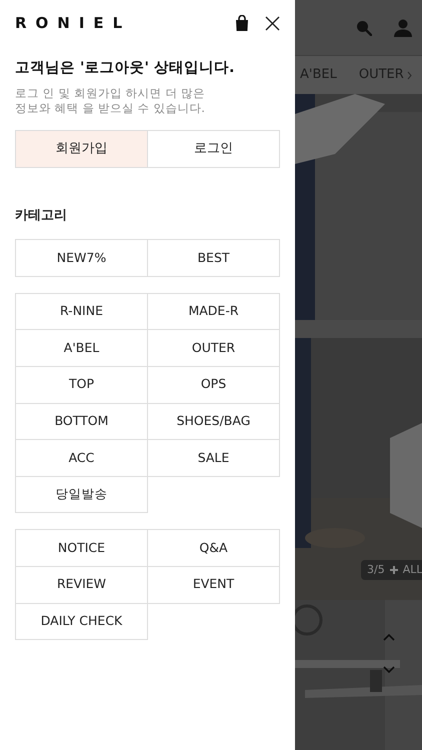  Describe the element at coordinates (110, 108) in the screenshot. I see `description-line: 정보와 혜택 을 받으실 수 있습니다.` at that location.